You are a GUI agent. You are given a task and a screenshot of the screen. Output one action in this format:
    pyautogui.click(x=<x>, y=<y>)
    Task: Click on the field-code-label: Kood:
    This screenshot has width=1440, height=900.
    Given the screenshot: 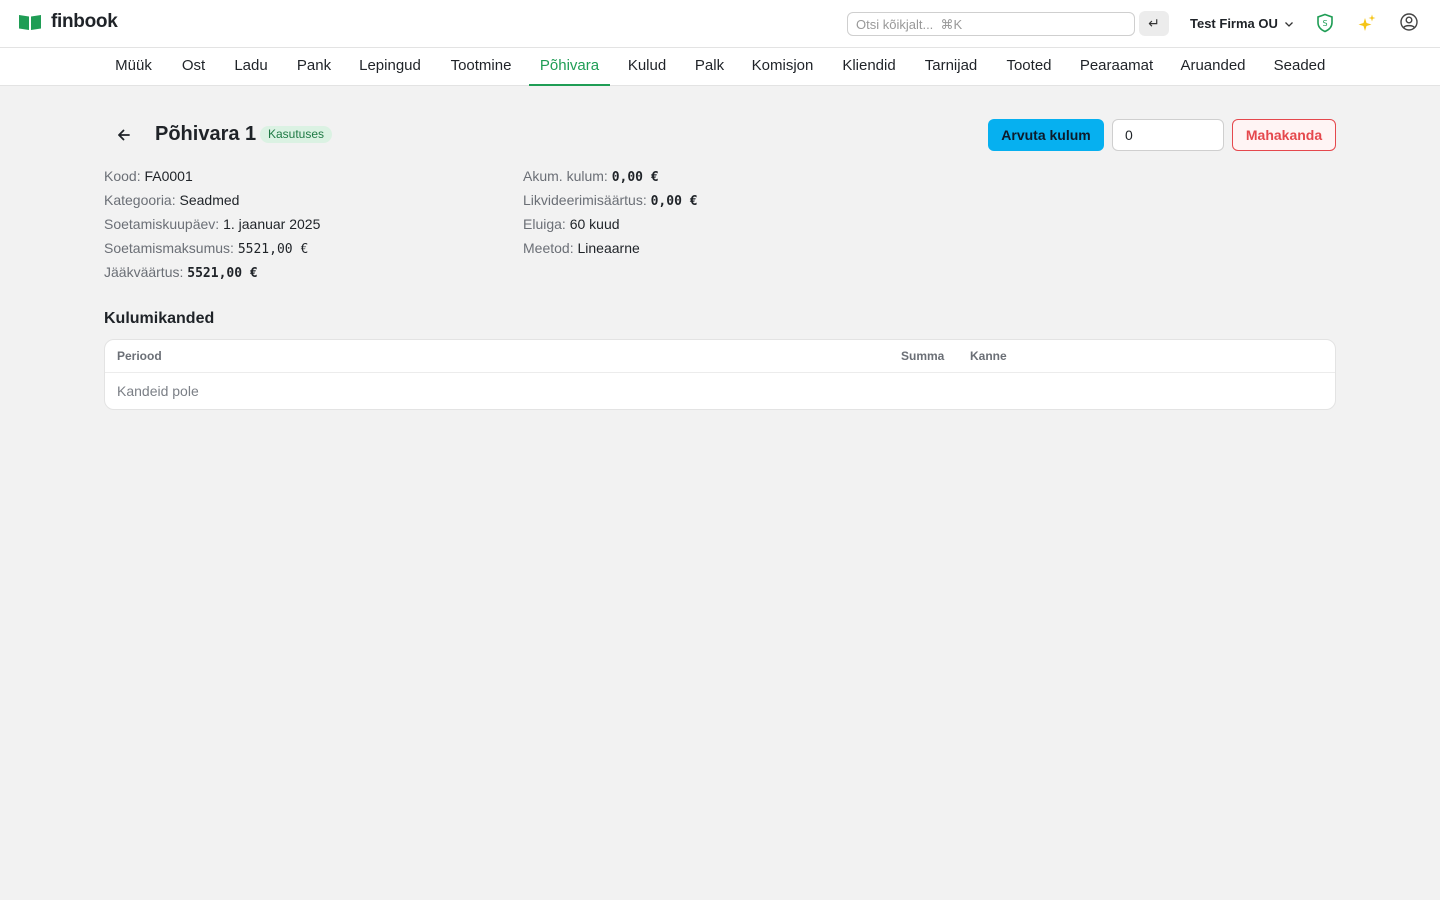 What is the action you would take?
    pyautogui.click(x=122, y=176)
    